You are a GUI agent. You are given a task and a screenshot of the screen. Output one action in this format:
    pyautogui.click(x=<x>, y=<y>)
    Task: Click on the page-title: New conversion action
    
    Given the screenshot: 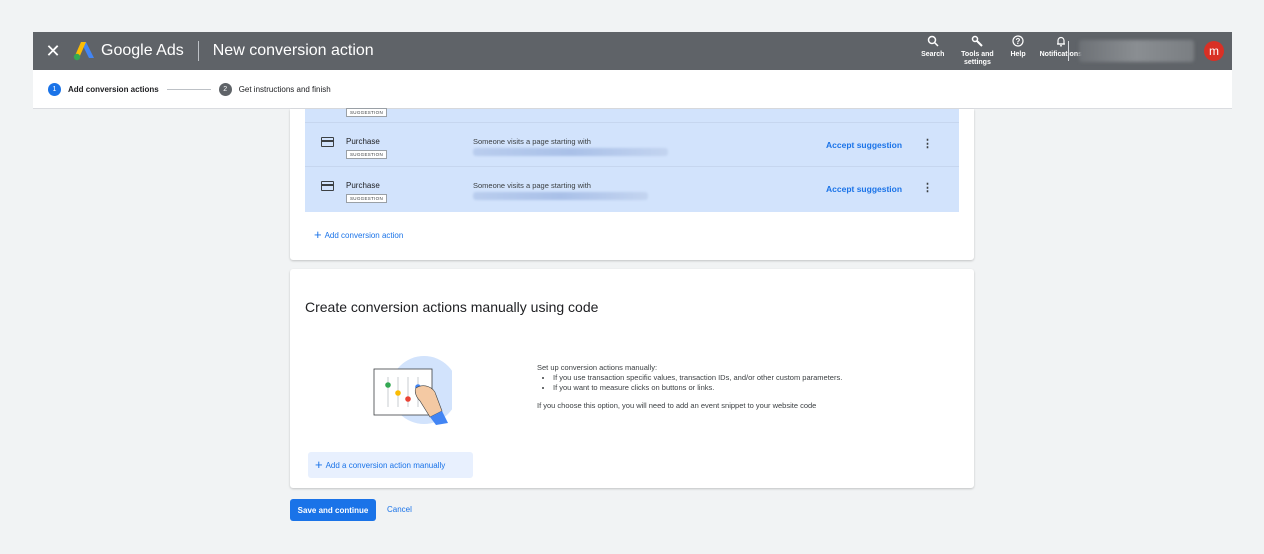 What is the action you would take?
    pyautogui.click(x=293, y=50)
    